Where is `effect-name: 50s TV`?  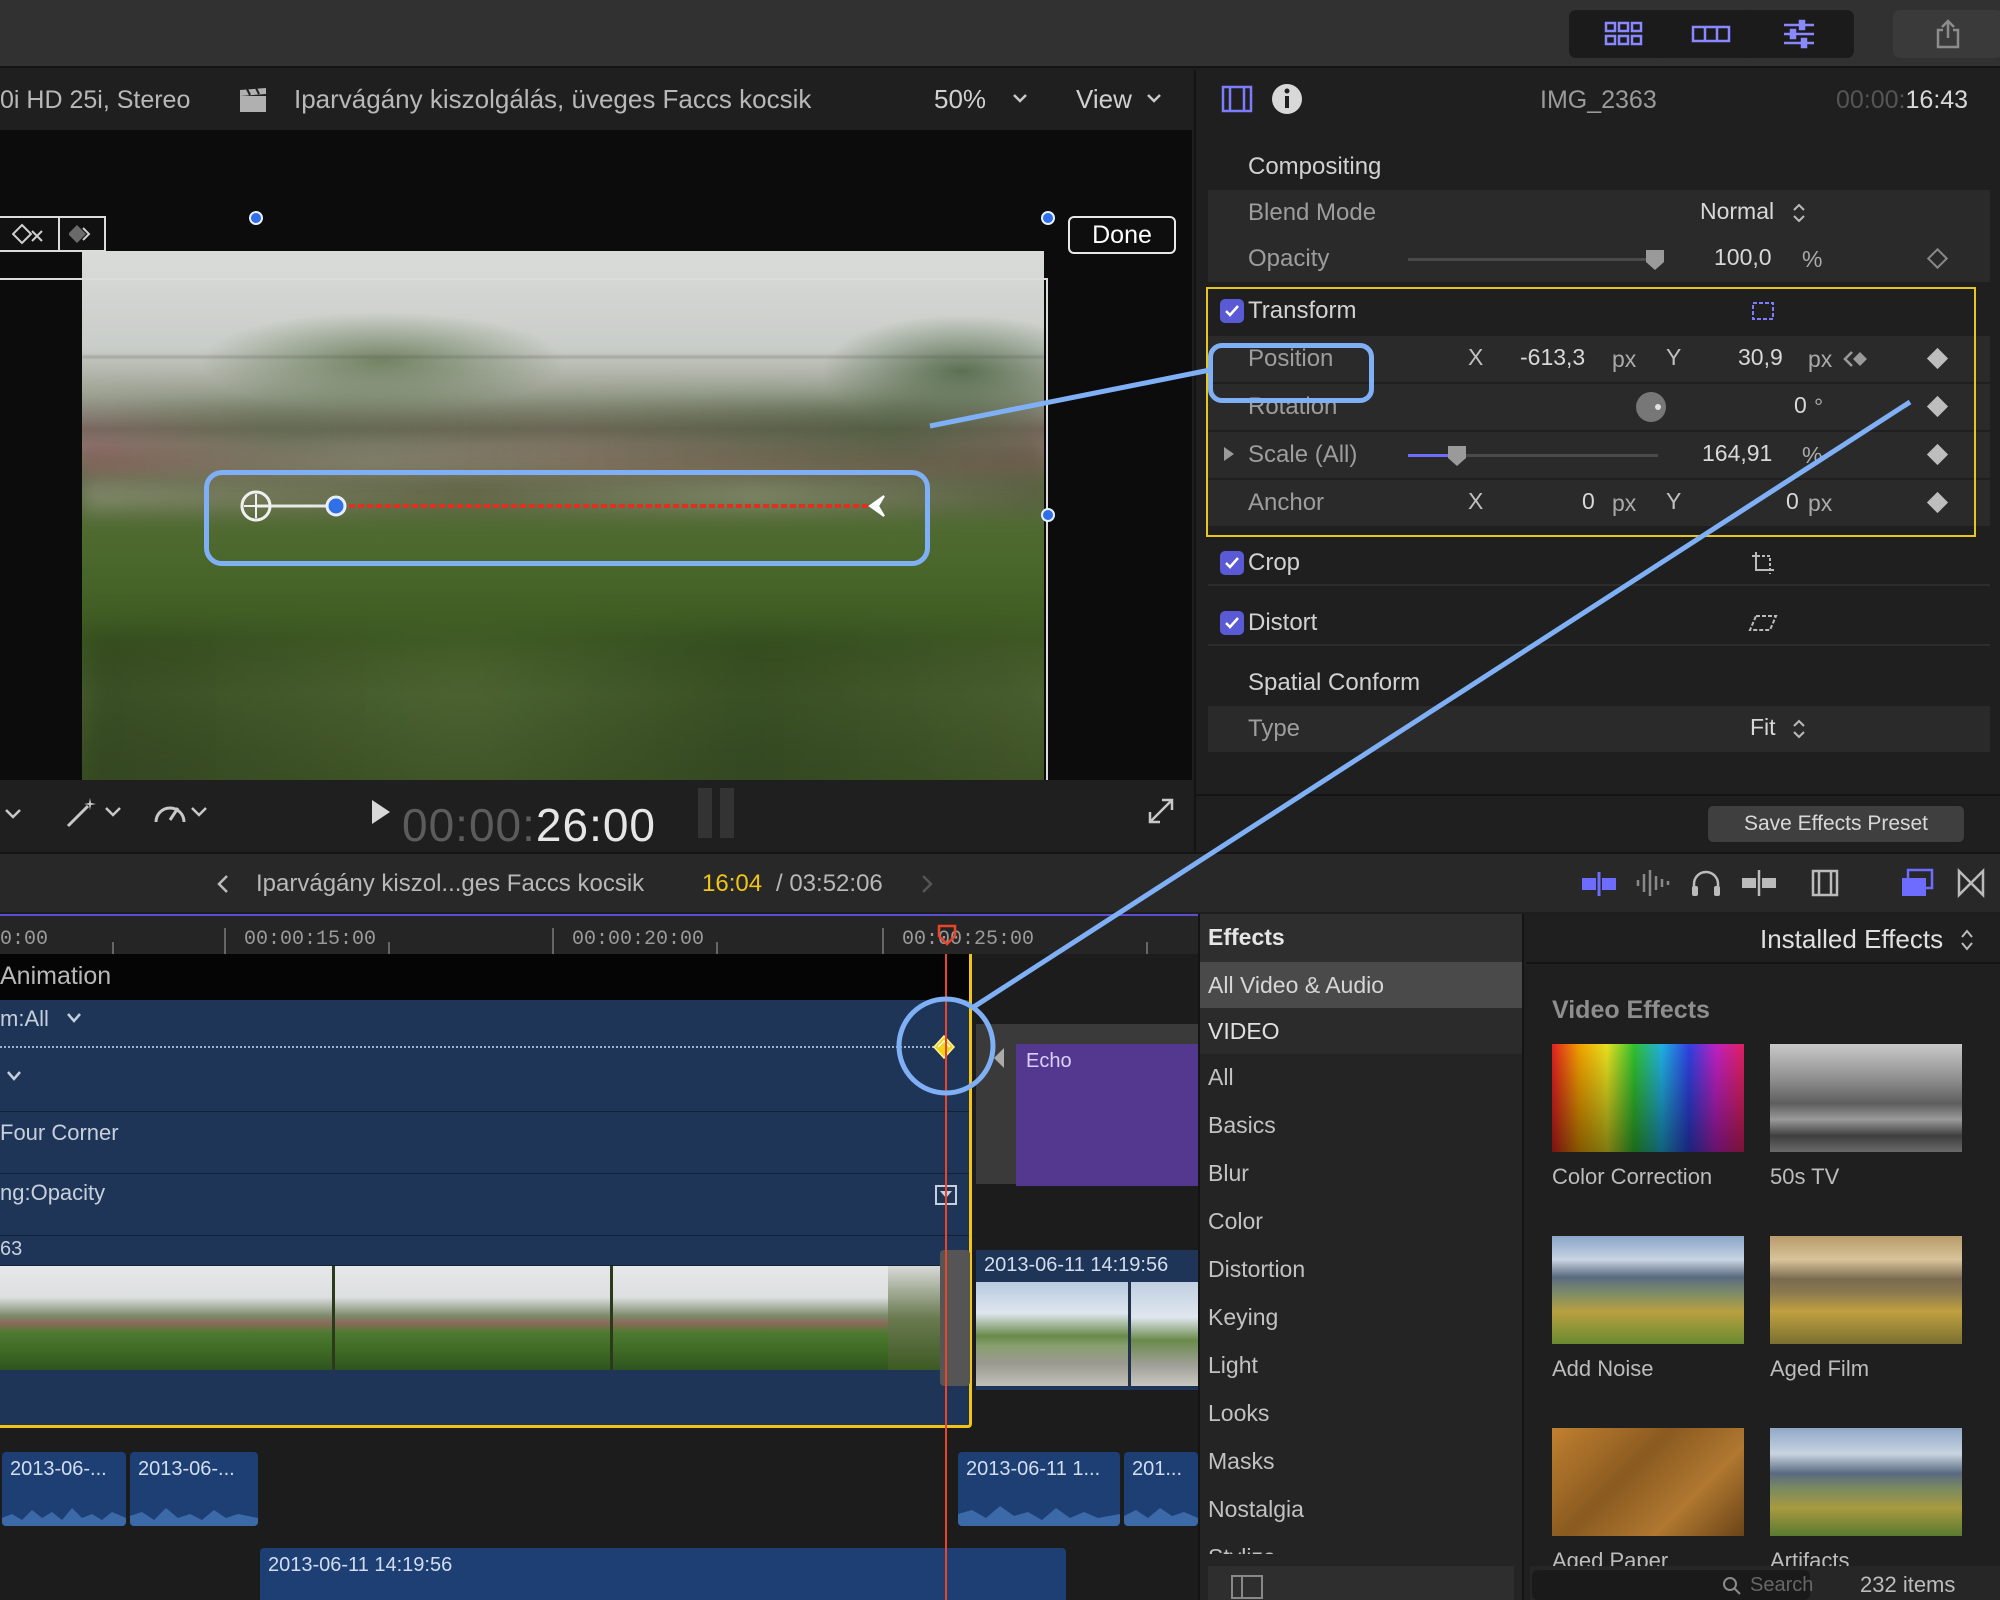 effect-name: 50s TV is located at coordinates (1805, 1176).